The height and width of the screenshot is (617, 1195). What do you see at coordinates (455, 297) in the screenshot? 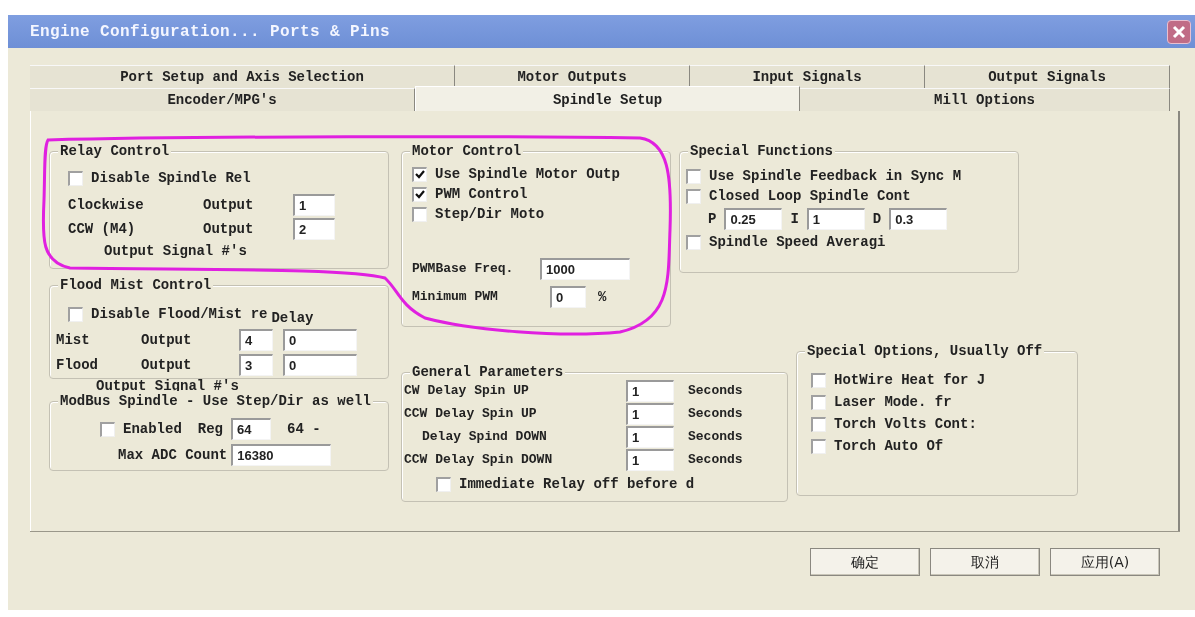
I see `minimum-pwm-label: Minimum PWM` at bounding box center [455, 297].